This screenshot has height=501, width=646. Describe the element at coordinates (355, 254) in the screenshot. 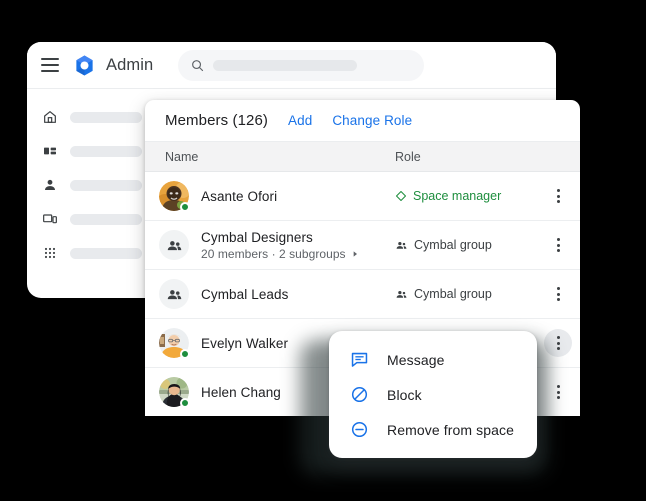

I see `chevron-right-icon` at that location.